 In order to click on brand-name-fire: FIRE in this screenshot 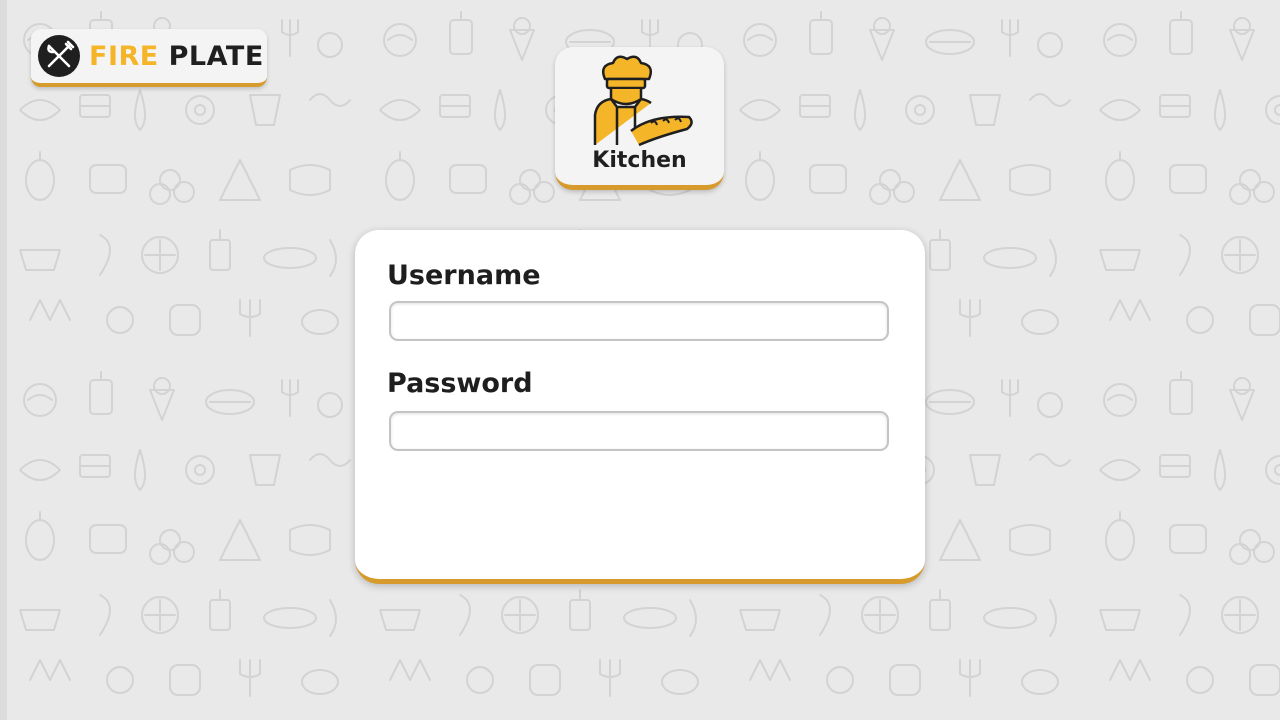, I will do `click(124, 56)`.